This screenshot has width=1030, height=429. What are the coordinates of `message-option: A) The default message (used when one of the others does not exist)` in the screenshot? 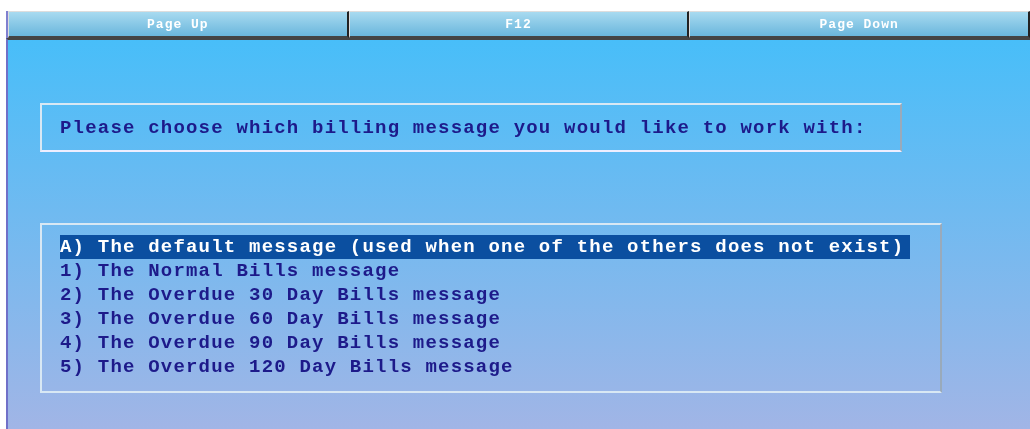 It's located at (485, 247).